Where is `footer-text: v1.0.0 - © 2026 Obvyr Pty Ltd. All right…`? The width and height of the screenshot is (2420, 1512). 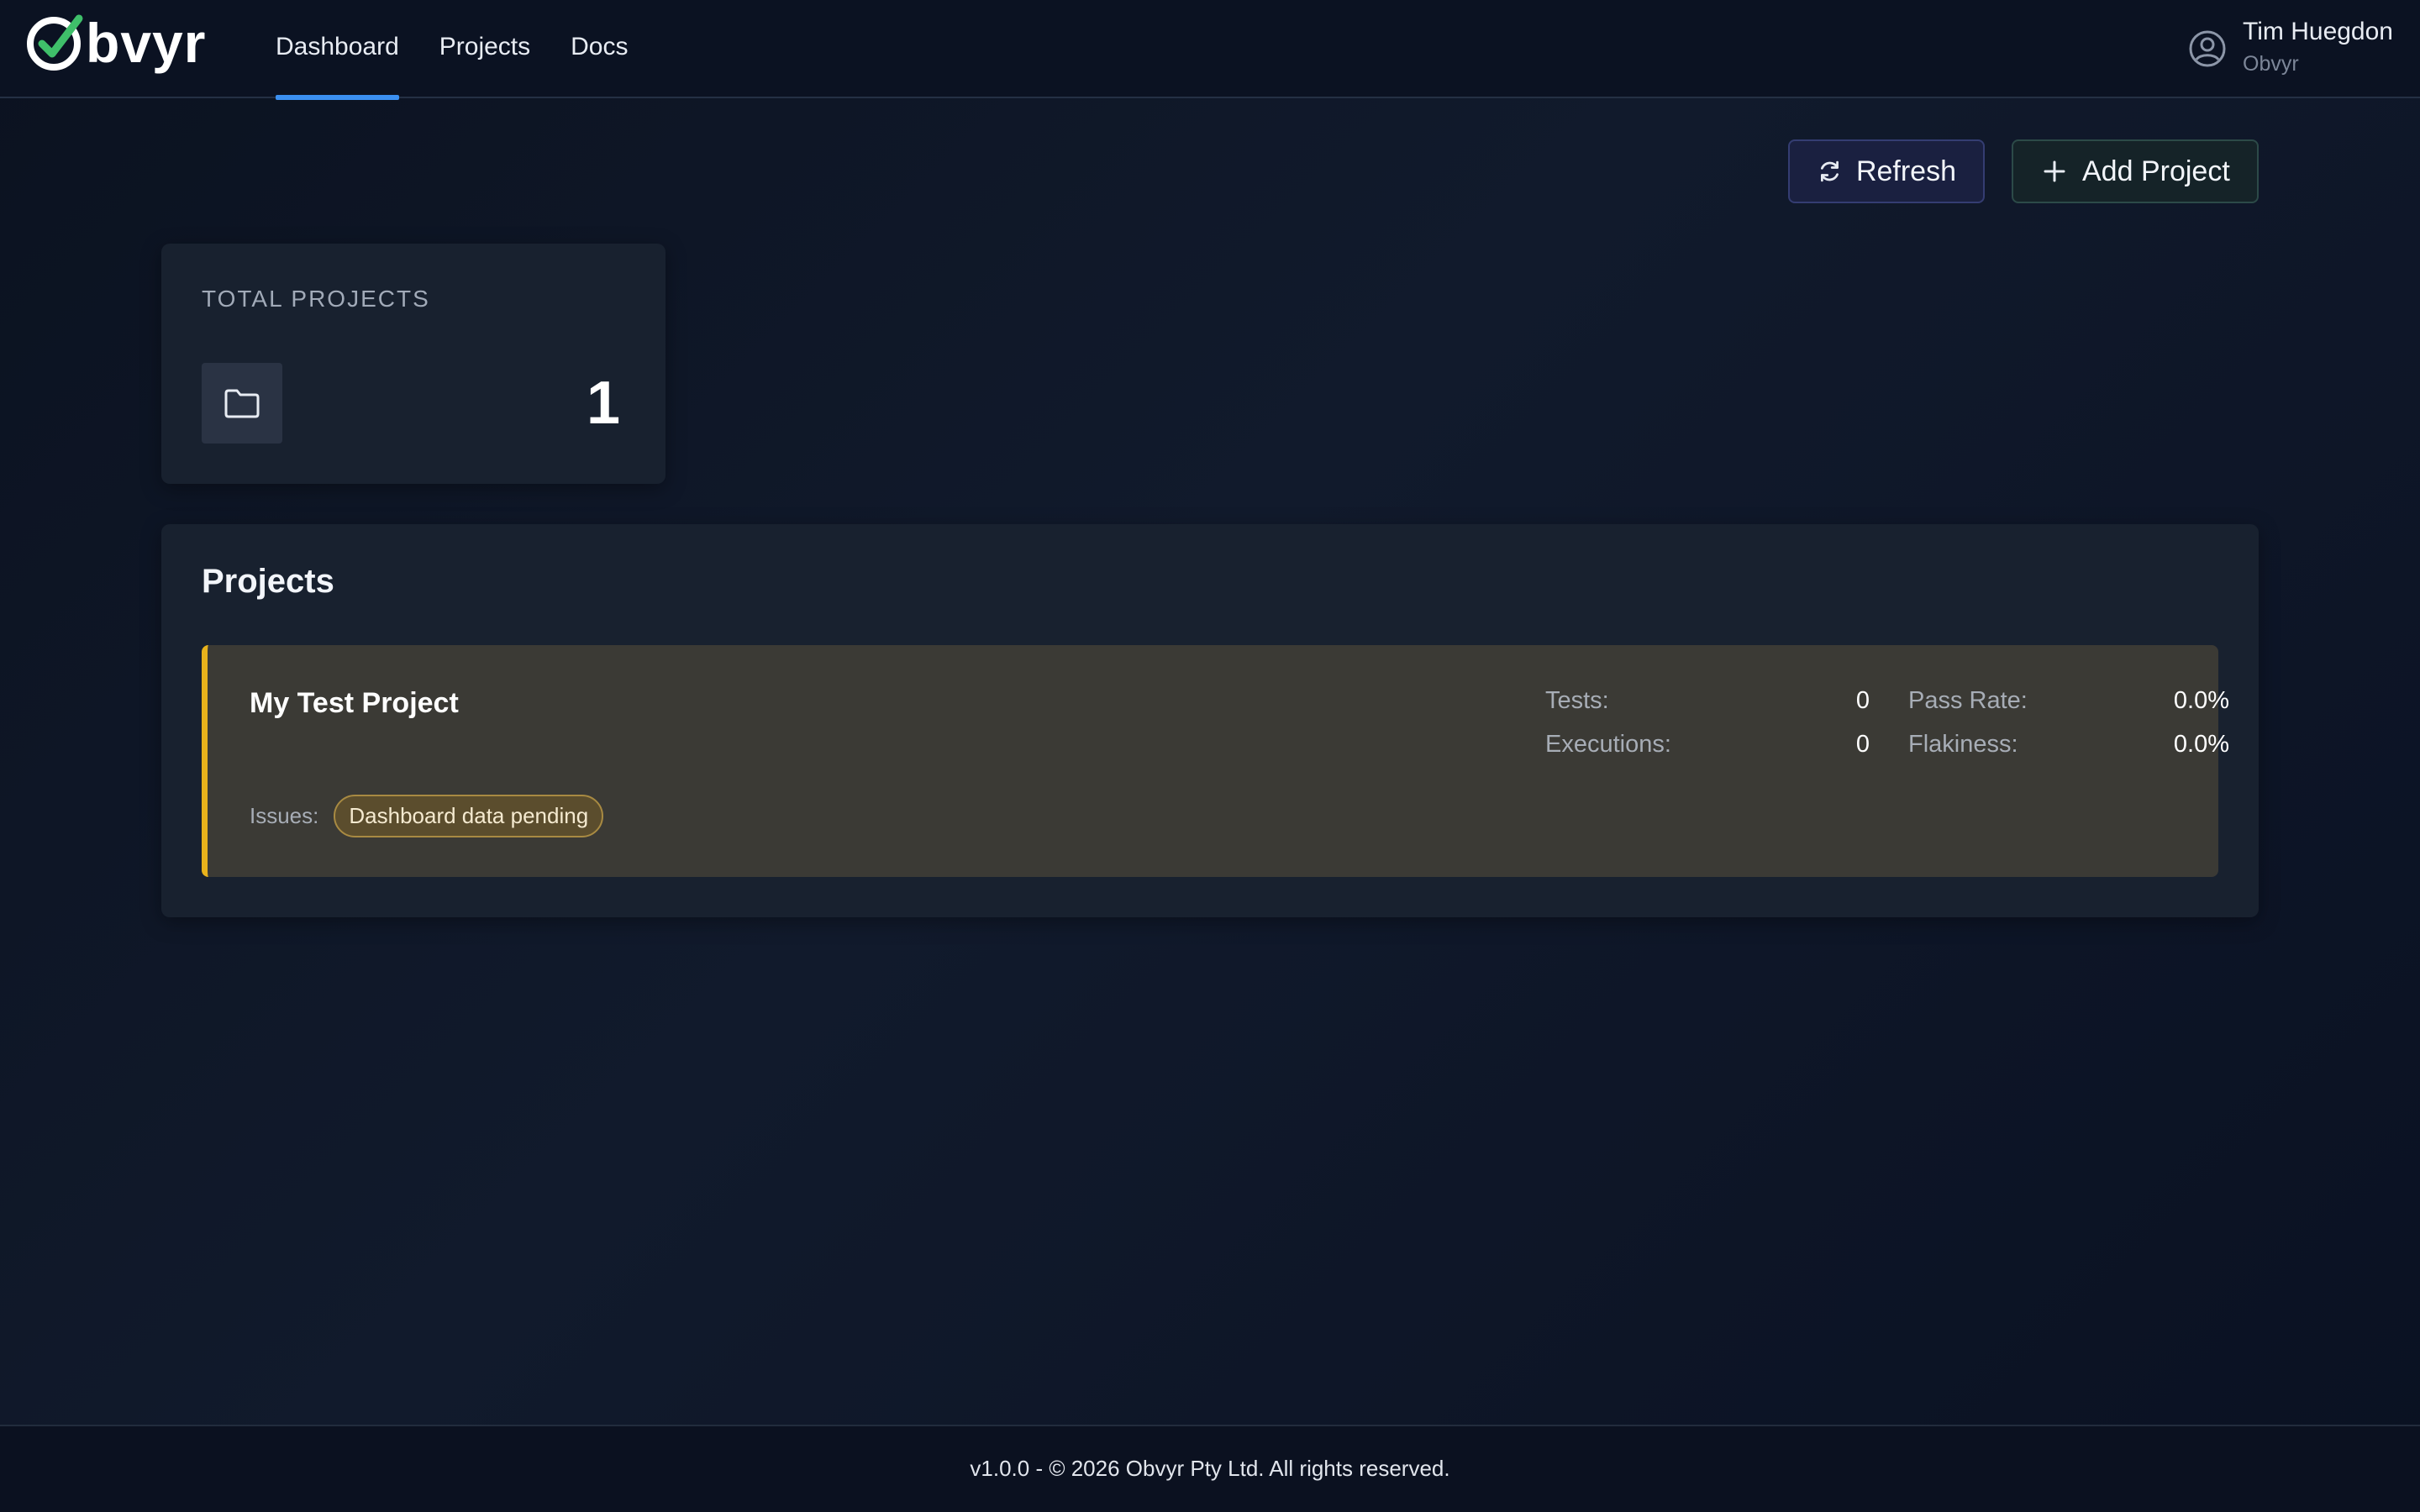 footer-text: v1.0.0 - © 2026 Obvyr Pty Ltd. All right… is located at coordinates (1210, 1468).